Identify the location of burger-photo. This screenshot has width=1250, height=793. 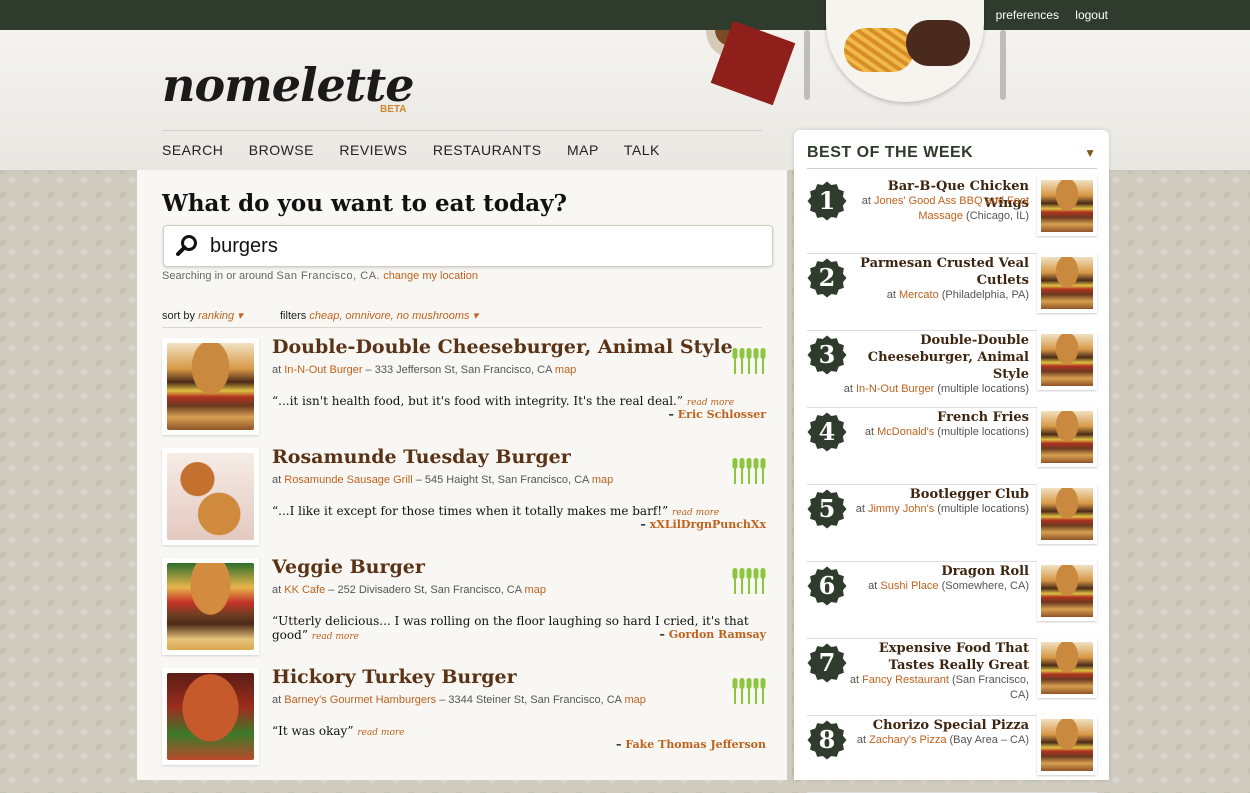
(1067, 668).